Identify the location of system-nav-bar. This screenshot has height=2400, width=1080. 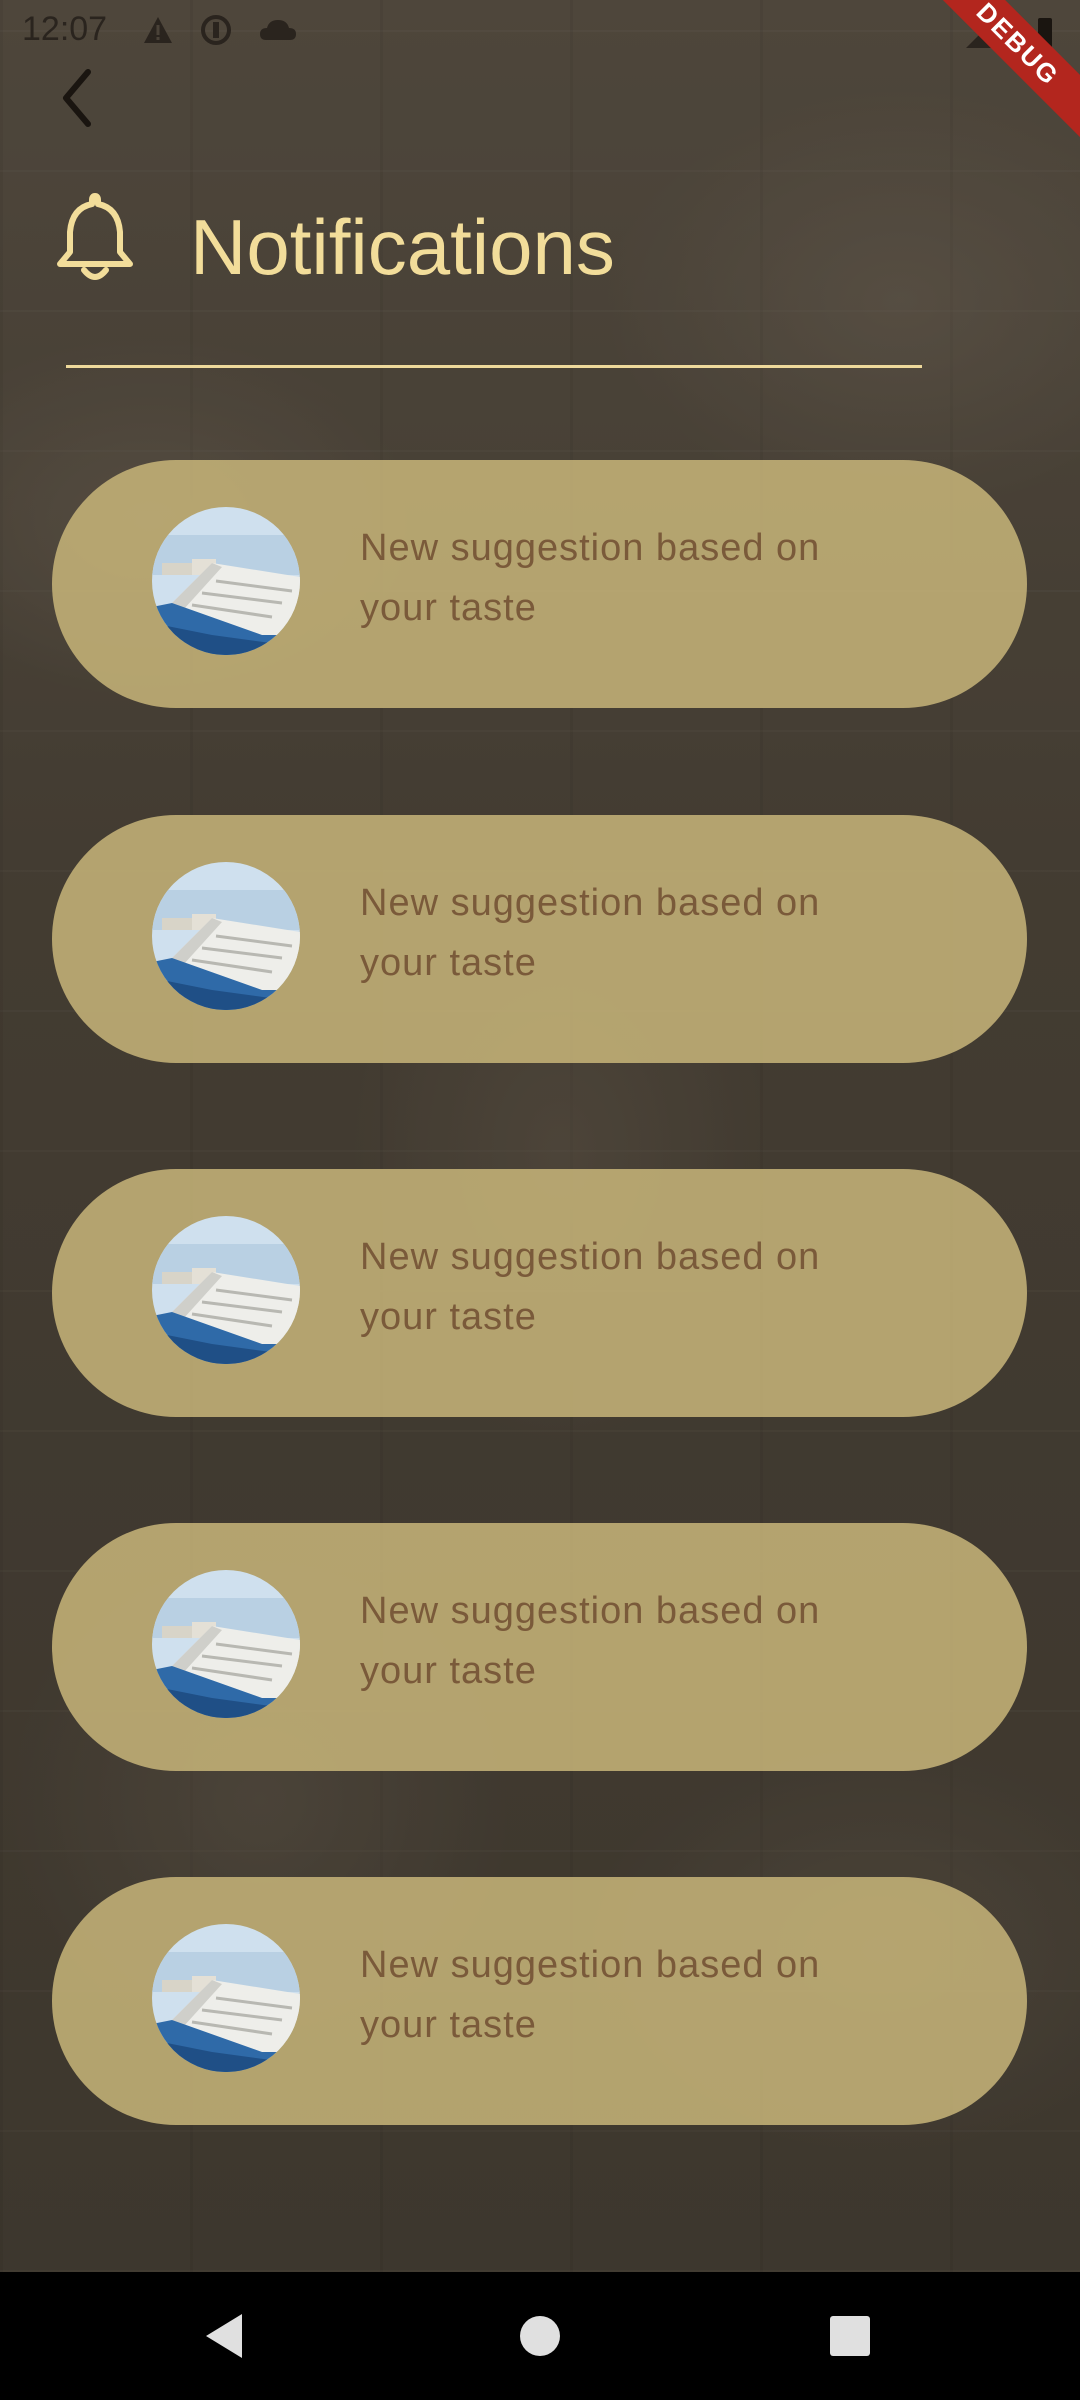
(540, 2336).